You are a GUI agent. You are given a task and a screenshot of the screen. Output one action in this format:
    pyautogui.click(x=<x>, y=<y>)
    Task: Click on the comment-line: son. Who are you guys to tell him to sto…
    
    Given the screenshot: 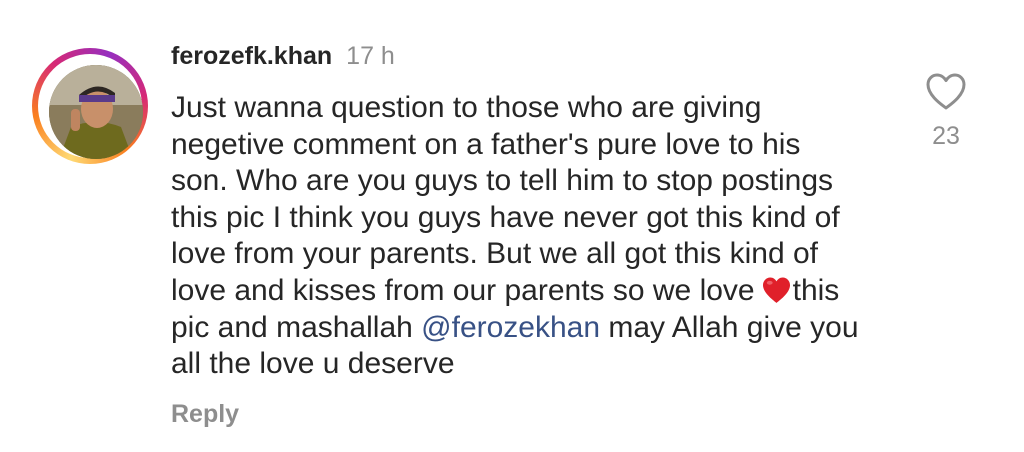 What is the action you would take?
    pyautogui.click(x=502, y=181)
    